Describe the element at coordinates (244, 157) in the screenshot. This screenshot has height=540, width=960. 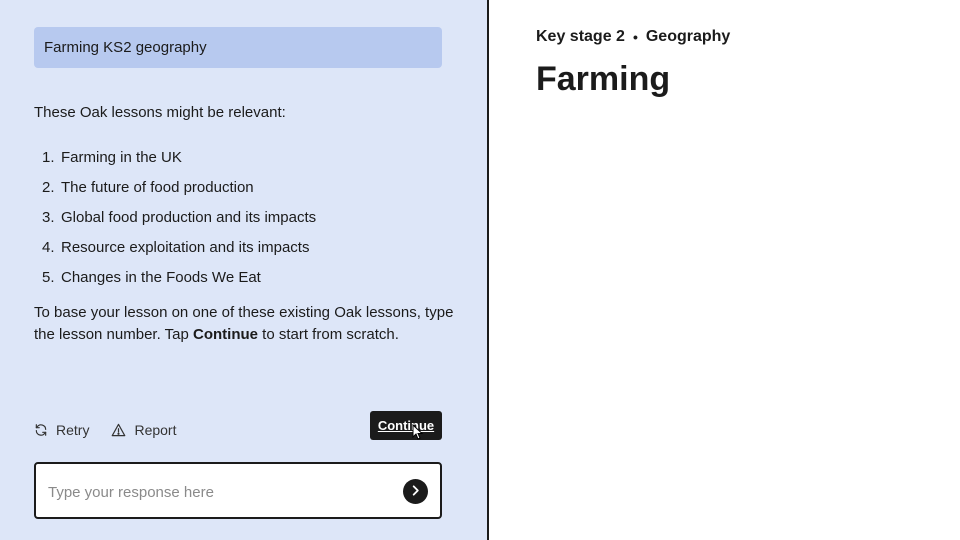
I see `list-item: 1. Farming in the UK` at that location.